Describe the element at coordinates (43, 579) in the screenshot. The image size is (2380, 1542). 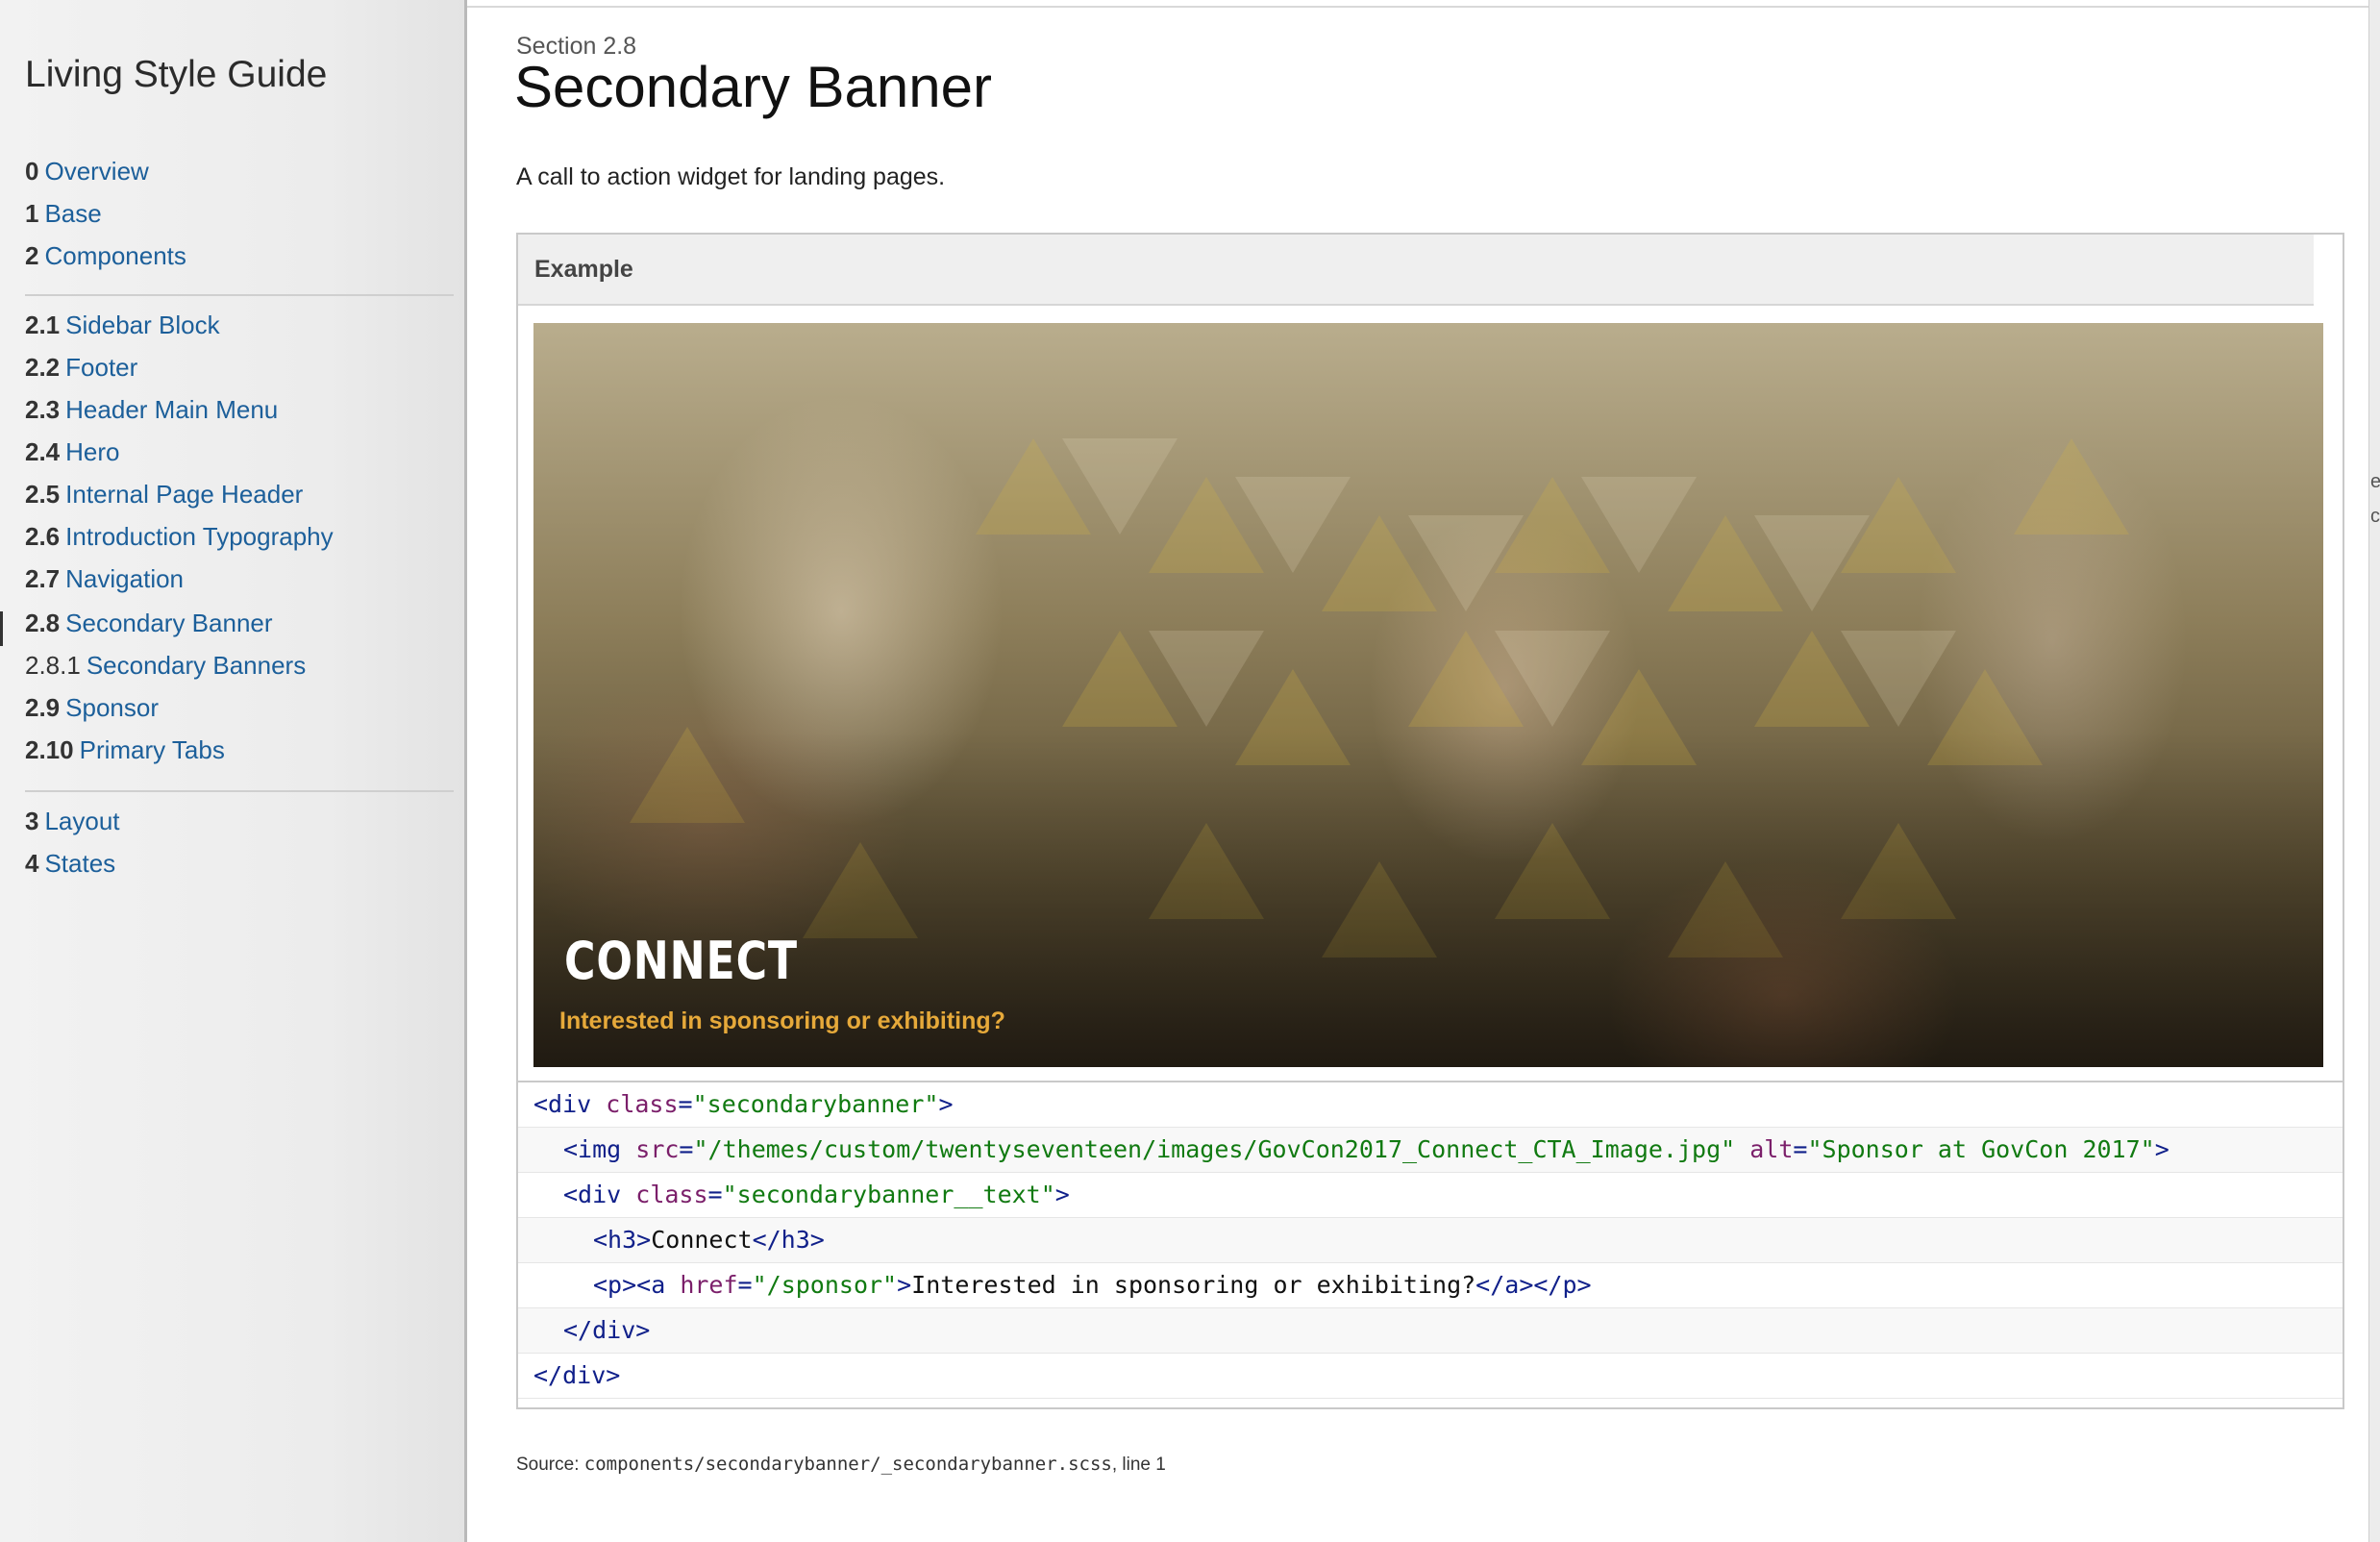
I see `nav-item-number: 2.7` at that location.